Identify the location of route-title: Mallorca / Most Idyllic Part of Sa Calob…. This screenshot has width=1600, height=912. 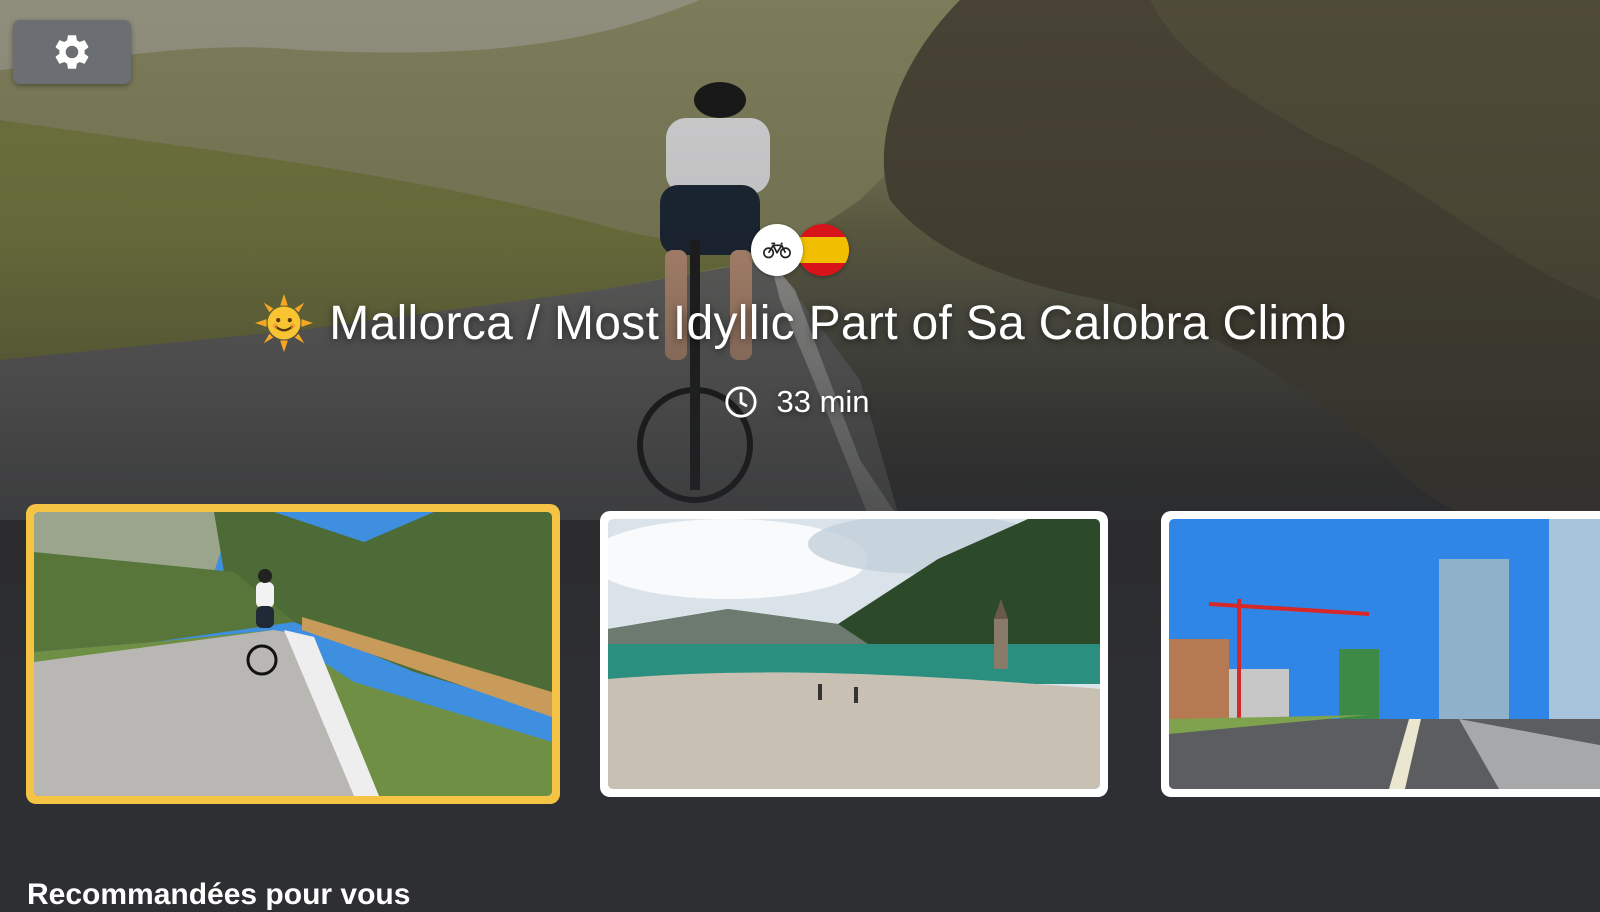
(838, 323).